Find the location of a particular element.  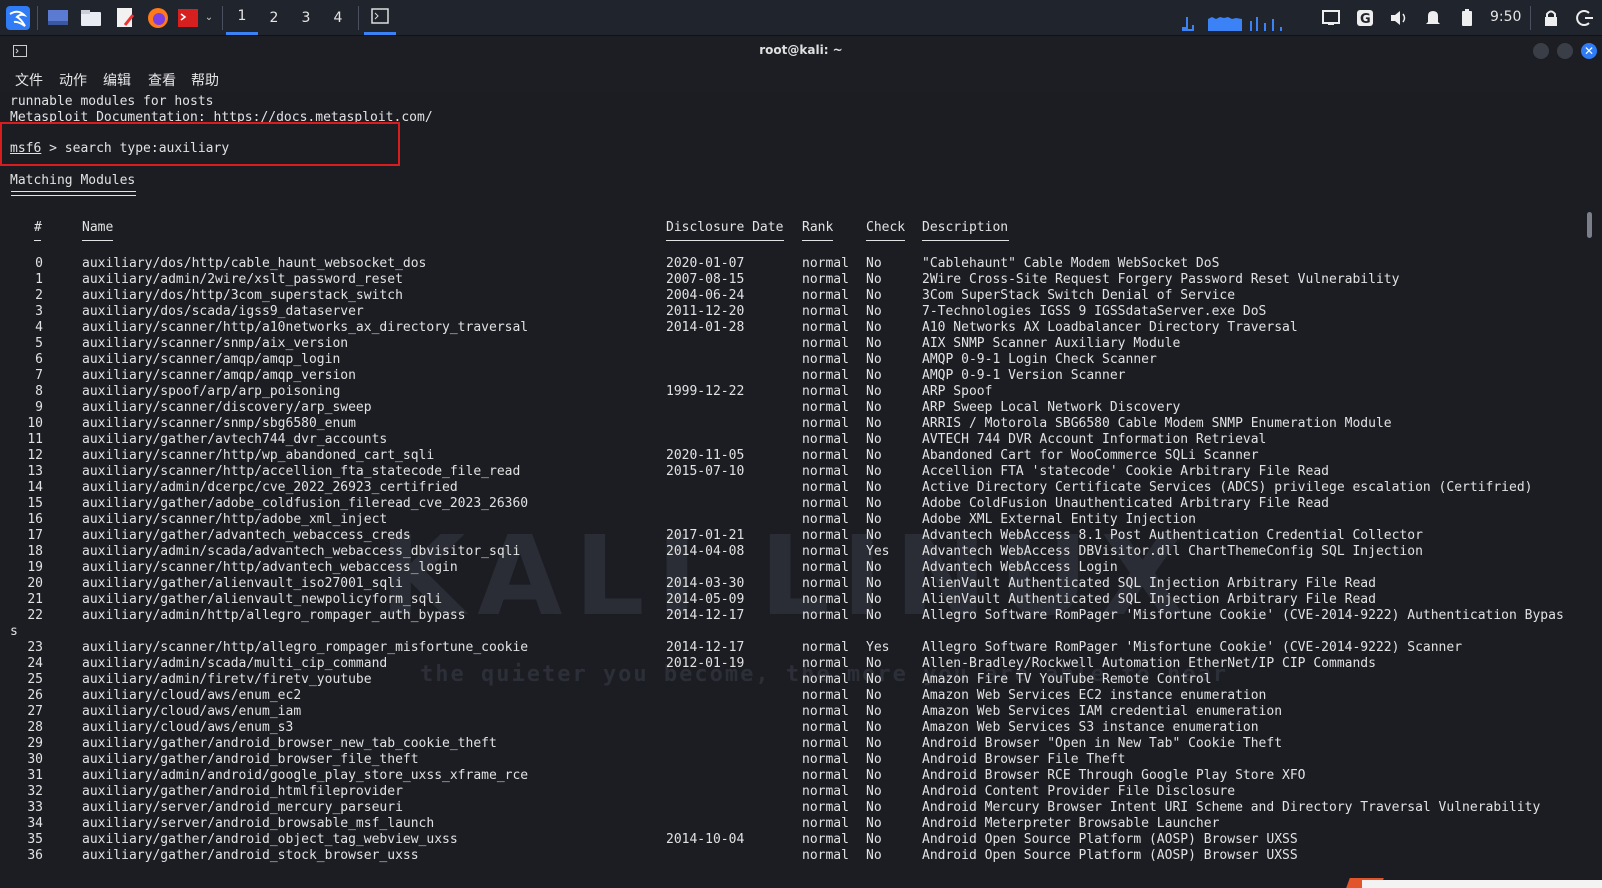

description: AMQP 0-9-1 Login Check Scanner is located at coordinates (1039, 359).